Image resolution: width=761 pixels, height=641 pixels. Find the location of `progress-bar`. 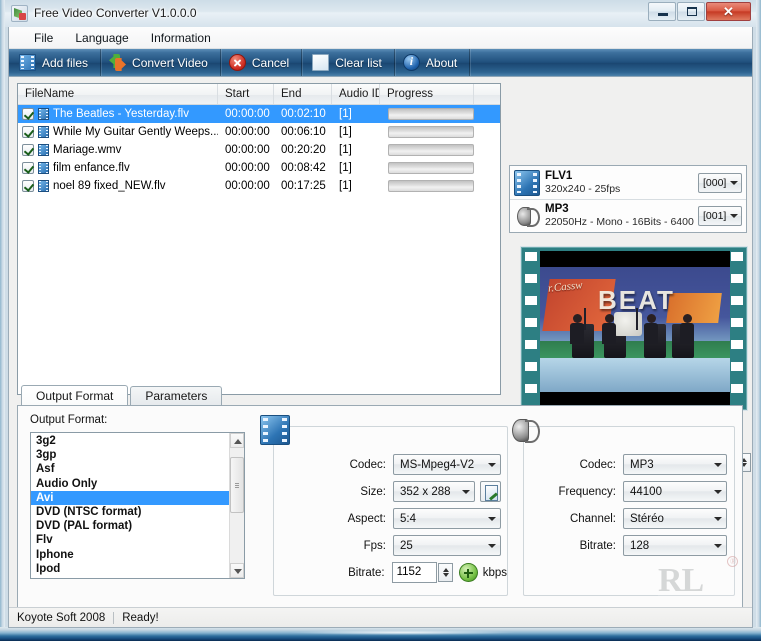

progress-bar is located at coordinates (431, 186).